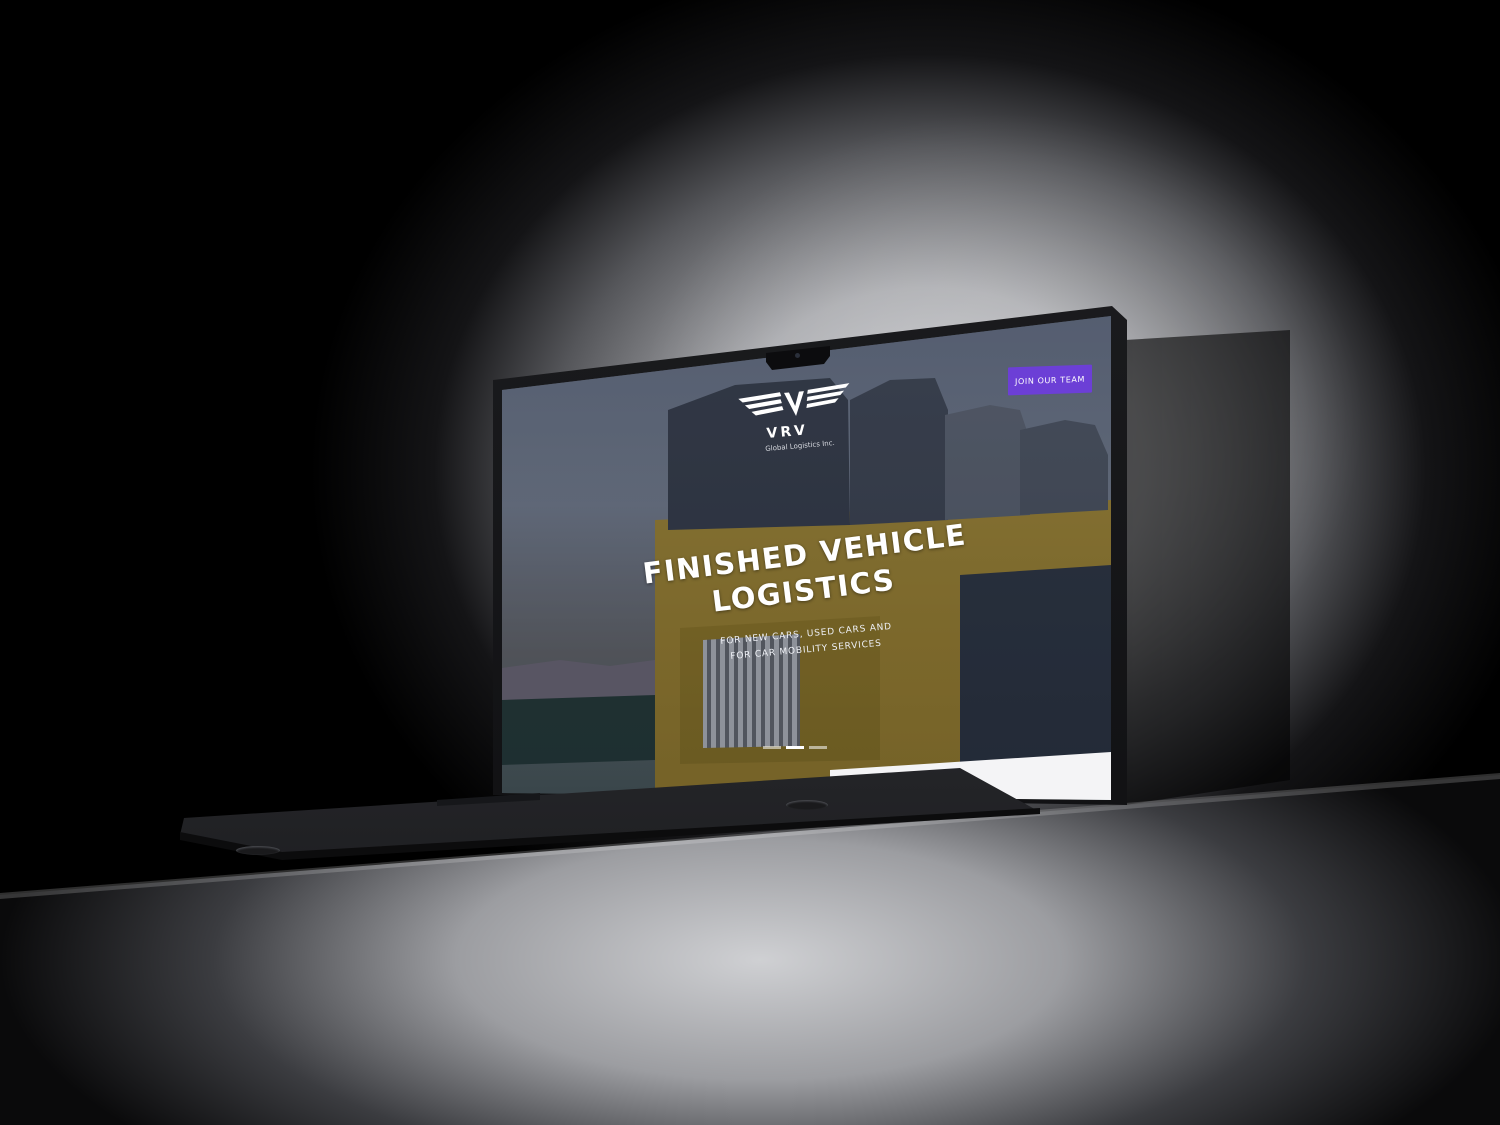 This screenshot has width=1500, height=1125. I want to click on join-our-team-button: JOIN OUR TEAM, so click(1050, 380).